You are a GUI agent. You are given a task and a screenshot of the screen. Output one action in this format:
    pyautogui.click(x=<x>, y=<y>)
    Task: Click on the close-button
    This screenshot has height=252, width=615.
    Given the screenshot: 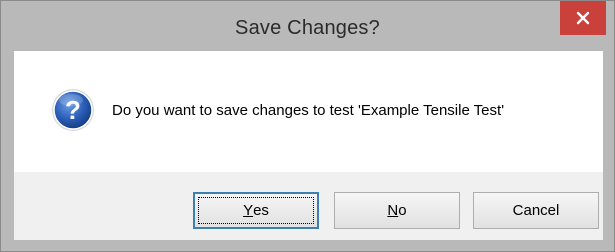 What is the action you would take?
    pyautogui.click(x=583, y=18)
    